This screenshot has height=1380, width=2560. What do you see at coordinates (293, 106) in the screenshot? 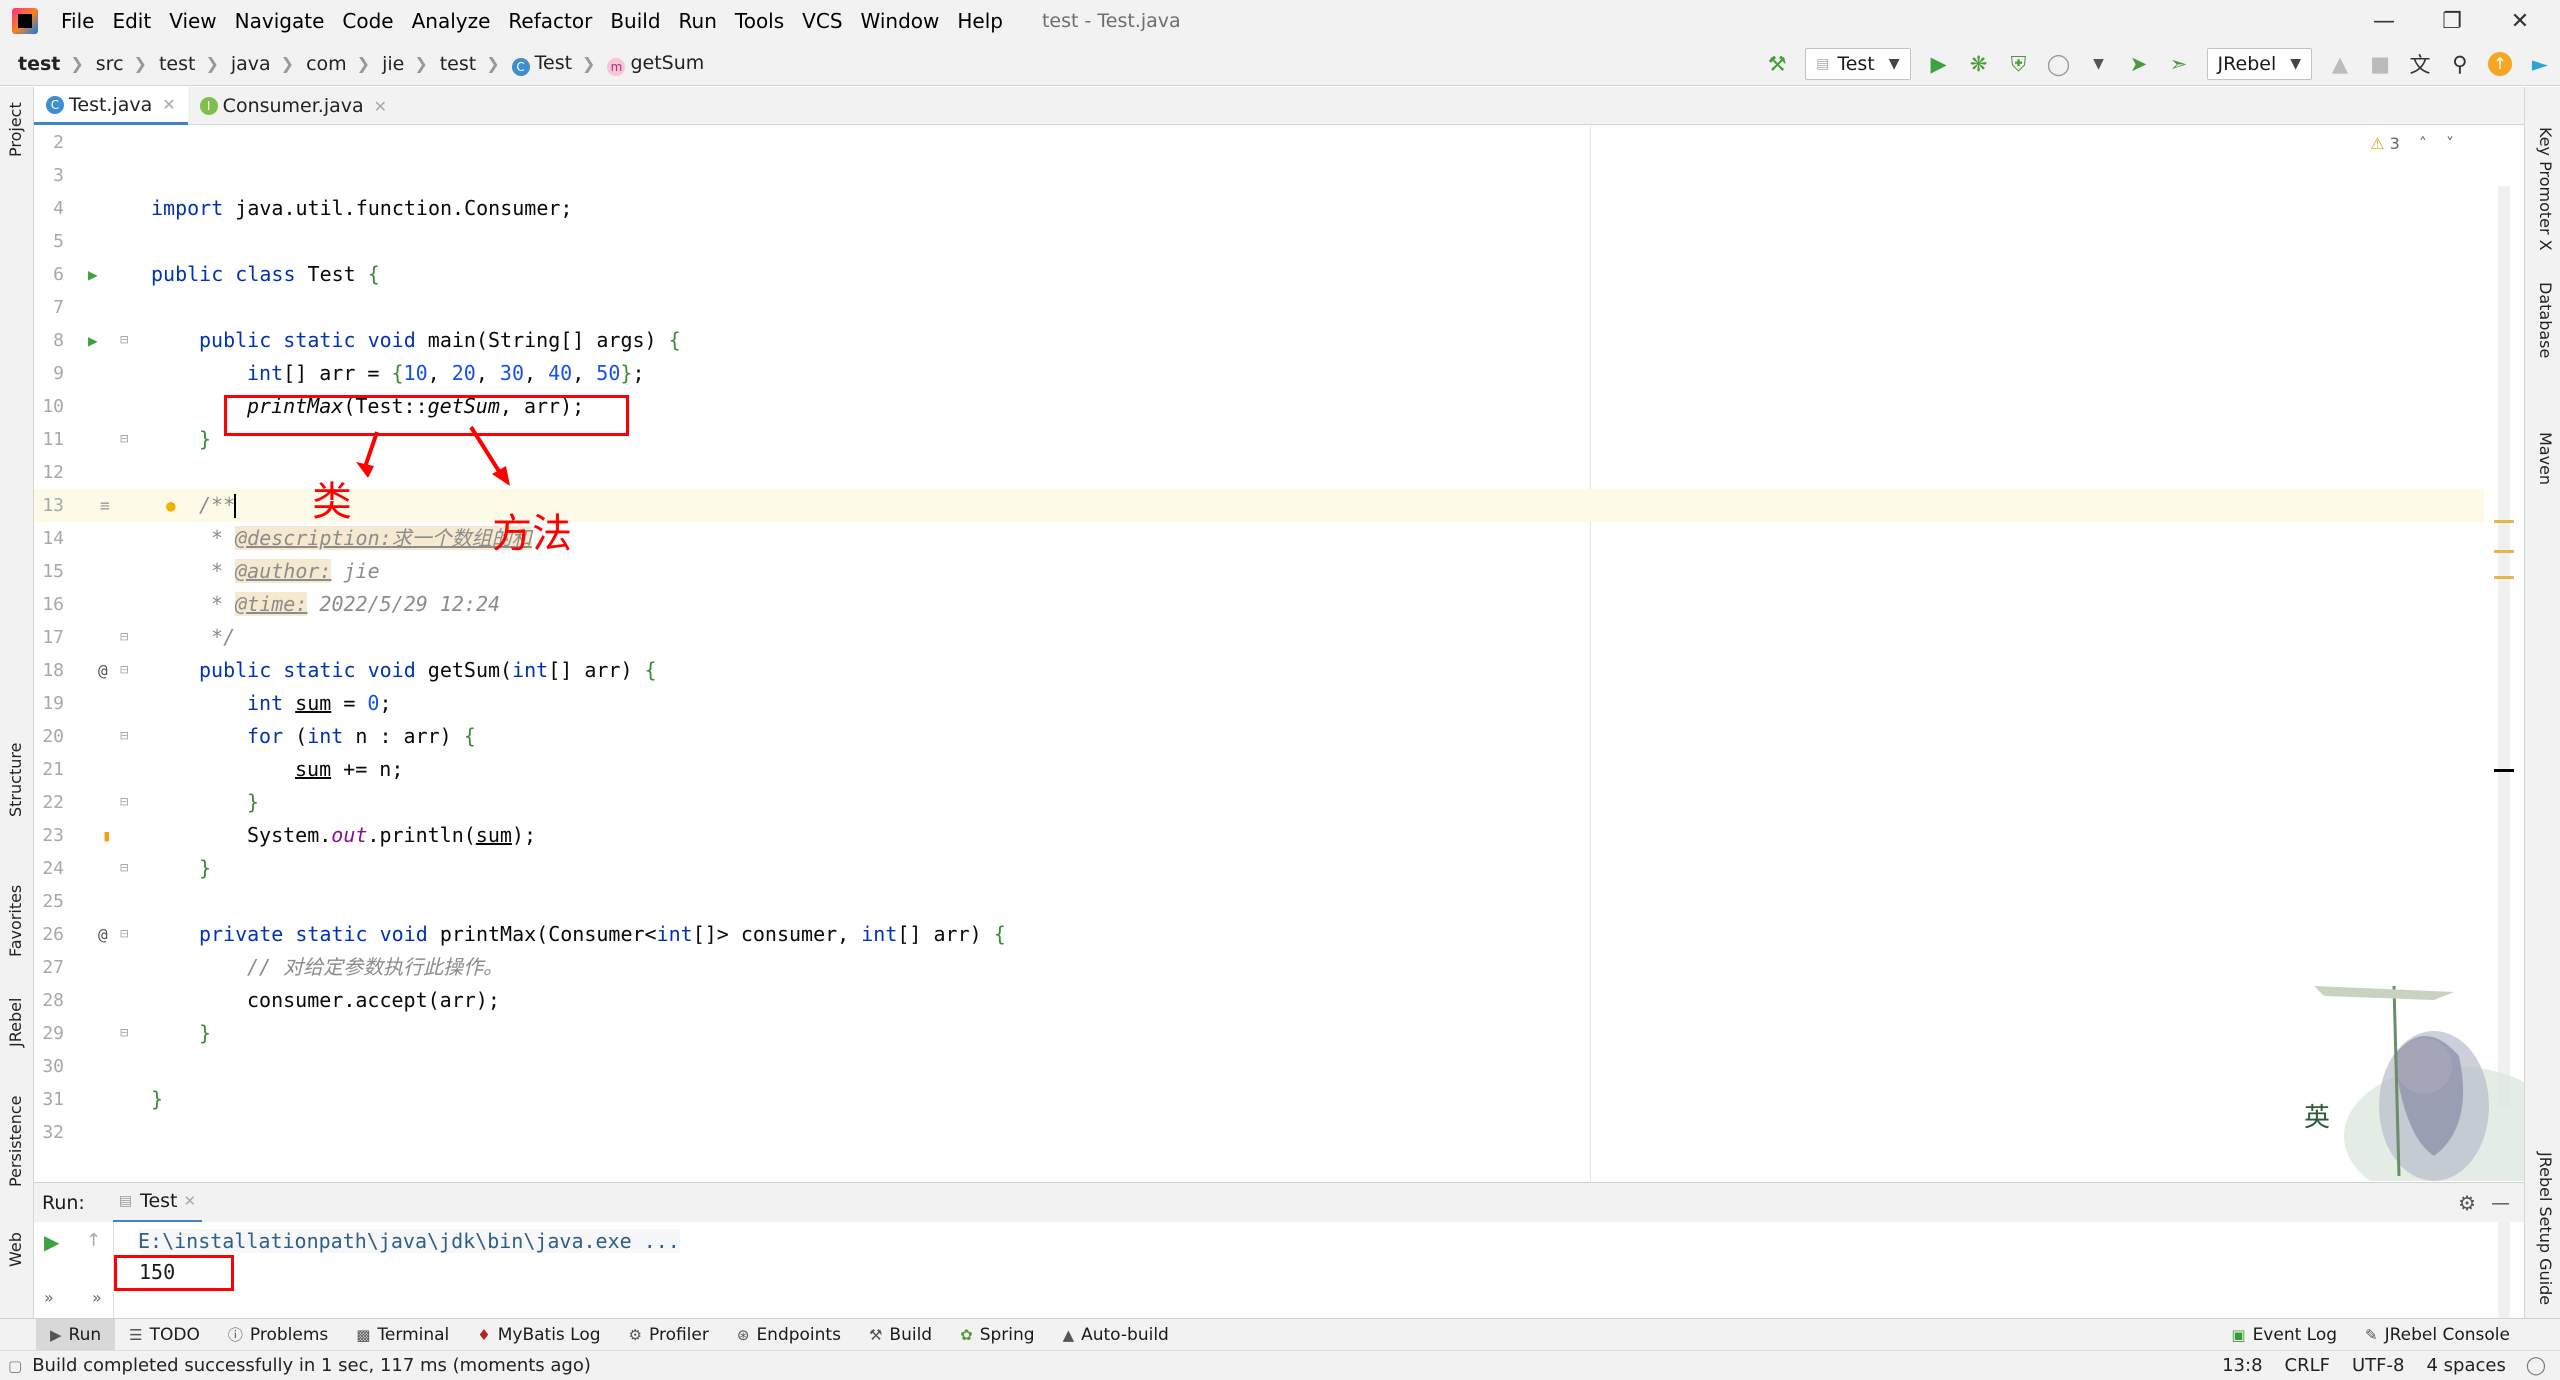
I see `tab-consumer-java: I Consumer.java ✕` at bounding box center [293, 106].